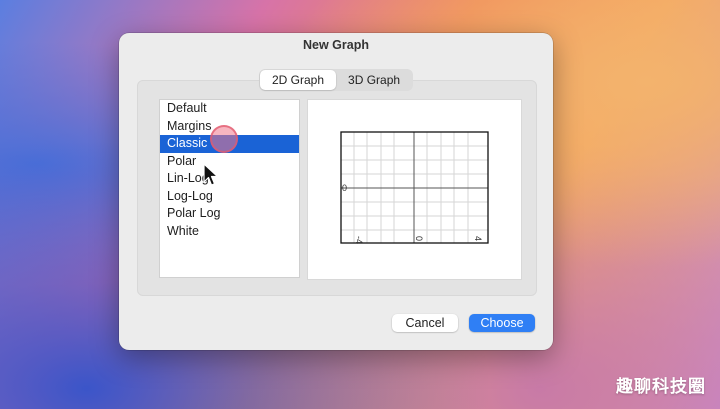 The image size is (720, 409). Describe the element at coordinates (502, 323) in the screenshot. I see `choose-button: Choose` at that location.